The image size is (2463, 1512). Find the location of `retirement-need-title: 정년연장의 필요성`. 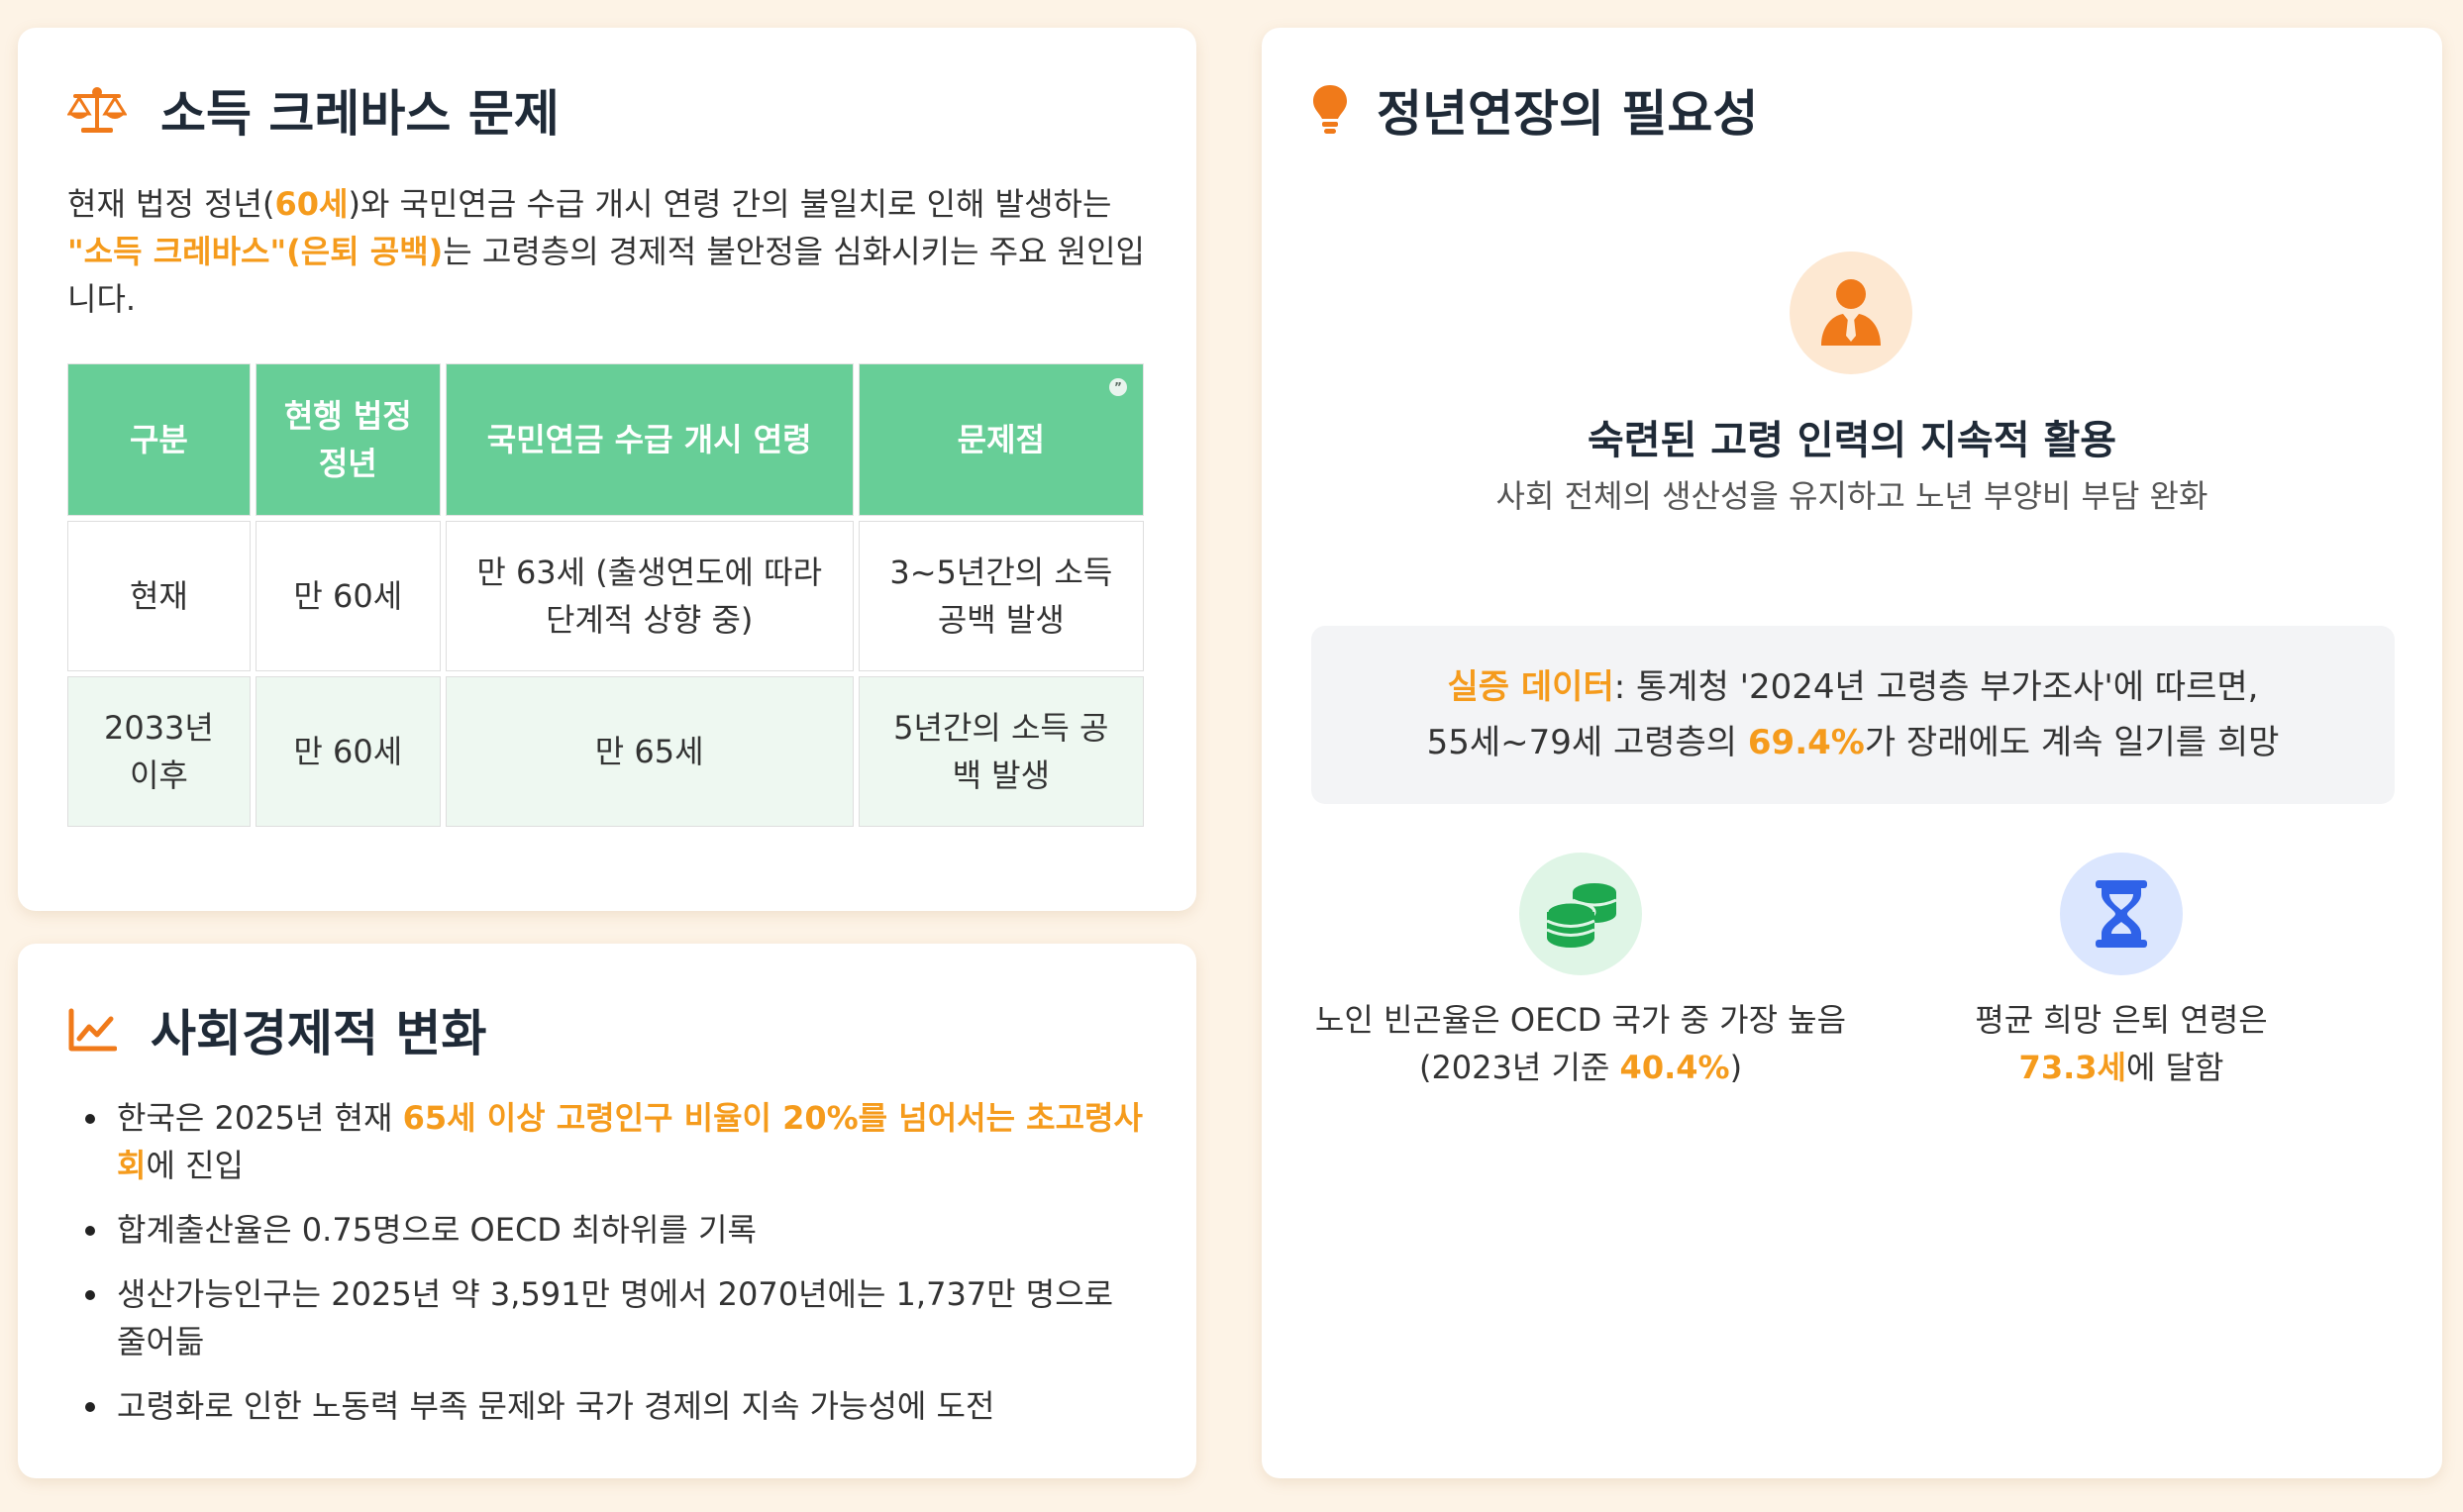

retirement-need-title: 정년연장의 필요성 is located at coordinates (1568, 114).